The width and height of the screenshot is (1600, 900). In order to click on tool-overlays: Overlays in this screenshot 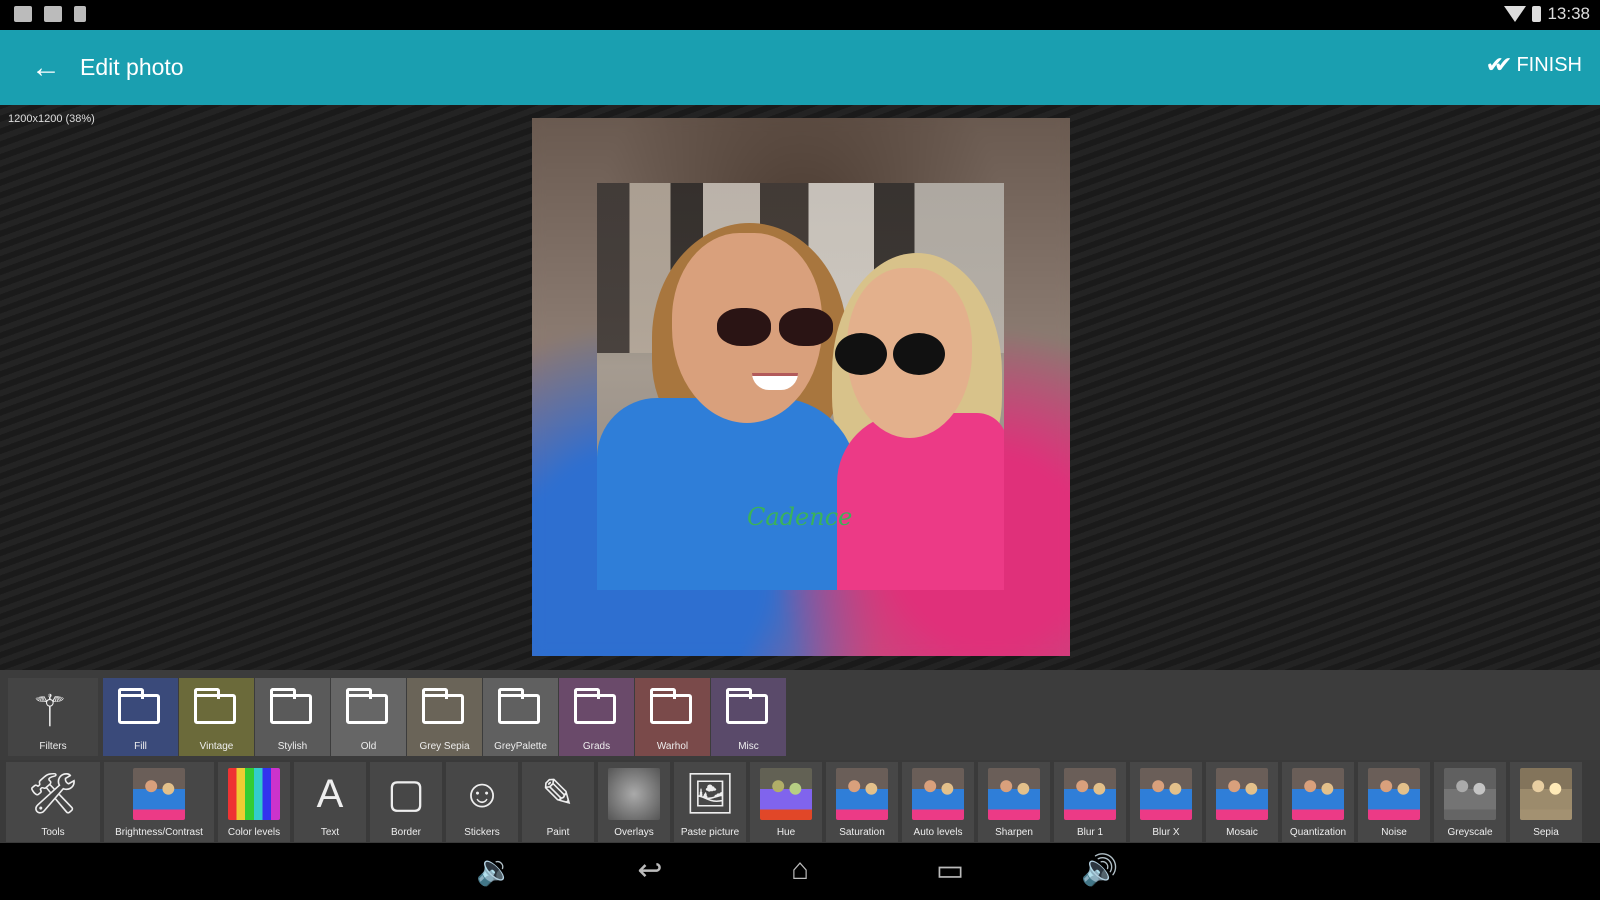, I will do `click(634, 802)`.